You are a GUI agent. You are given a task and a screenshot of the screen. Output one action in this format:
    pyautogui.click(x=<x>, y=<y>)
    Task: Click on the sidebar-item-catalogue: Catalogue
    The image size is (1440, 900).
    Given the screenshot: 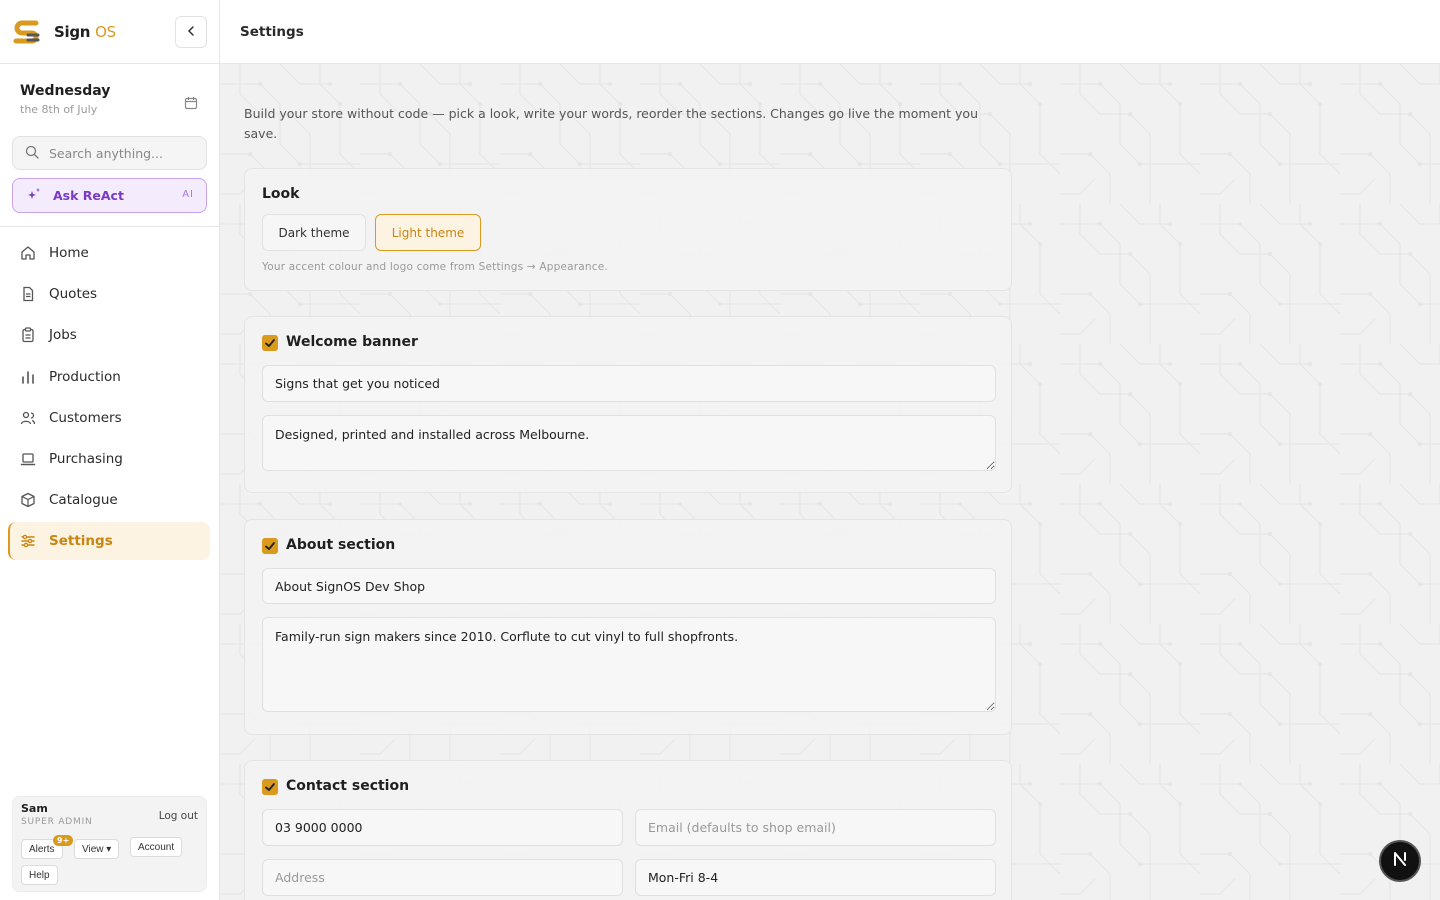 What is the action you would take?
    pyautogui.click(x=109, y=500)
    